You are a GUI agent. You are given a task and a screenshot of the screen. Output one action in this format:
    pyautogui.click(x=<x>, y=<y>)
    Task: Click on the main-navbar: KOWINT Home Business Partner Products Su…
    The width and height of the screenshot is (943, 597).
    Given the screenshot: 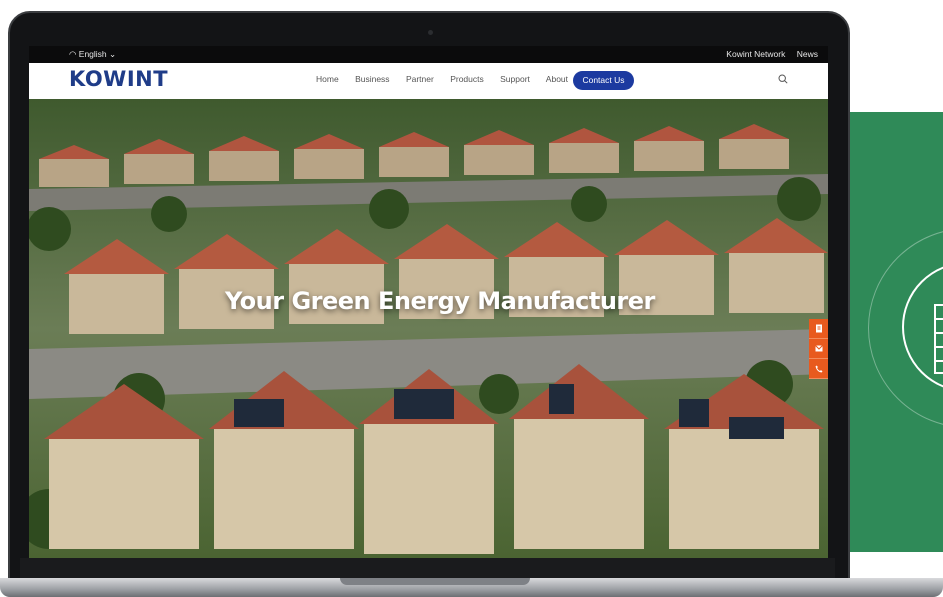 What is the action you would take?
    pyautogui.click(x=428, y=81)
    